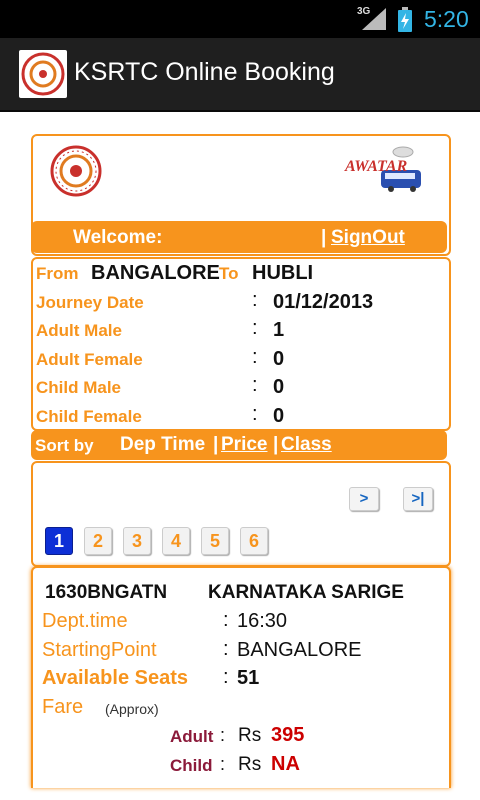  What do you see at coordinates (376, 166) in the screenshot?
I see `awatar-logo-text: AWATAR` at bounding box center [376, 166].